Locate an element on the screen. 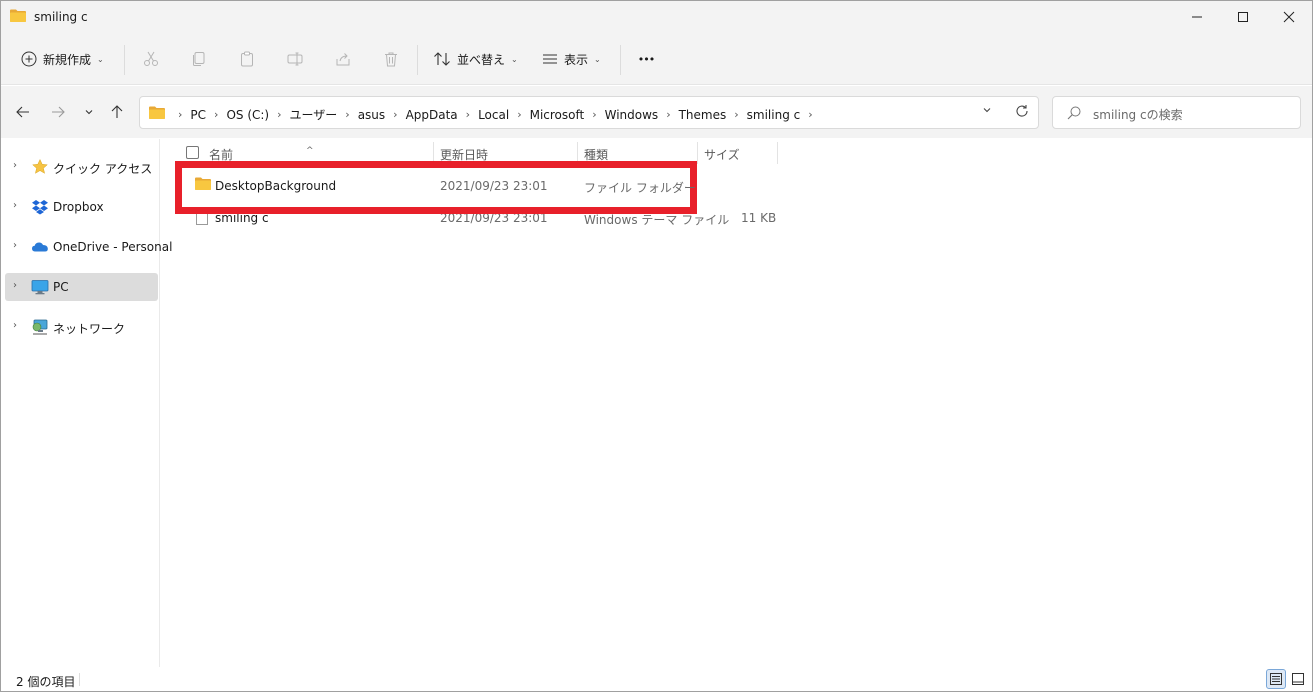  status-bar: 2 個の項目 is located at coordinates (656, 679).